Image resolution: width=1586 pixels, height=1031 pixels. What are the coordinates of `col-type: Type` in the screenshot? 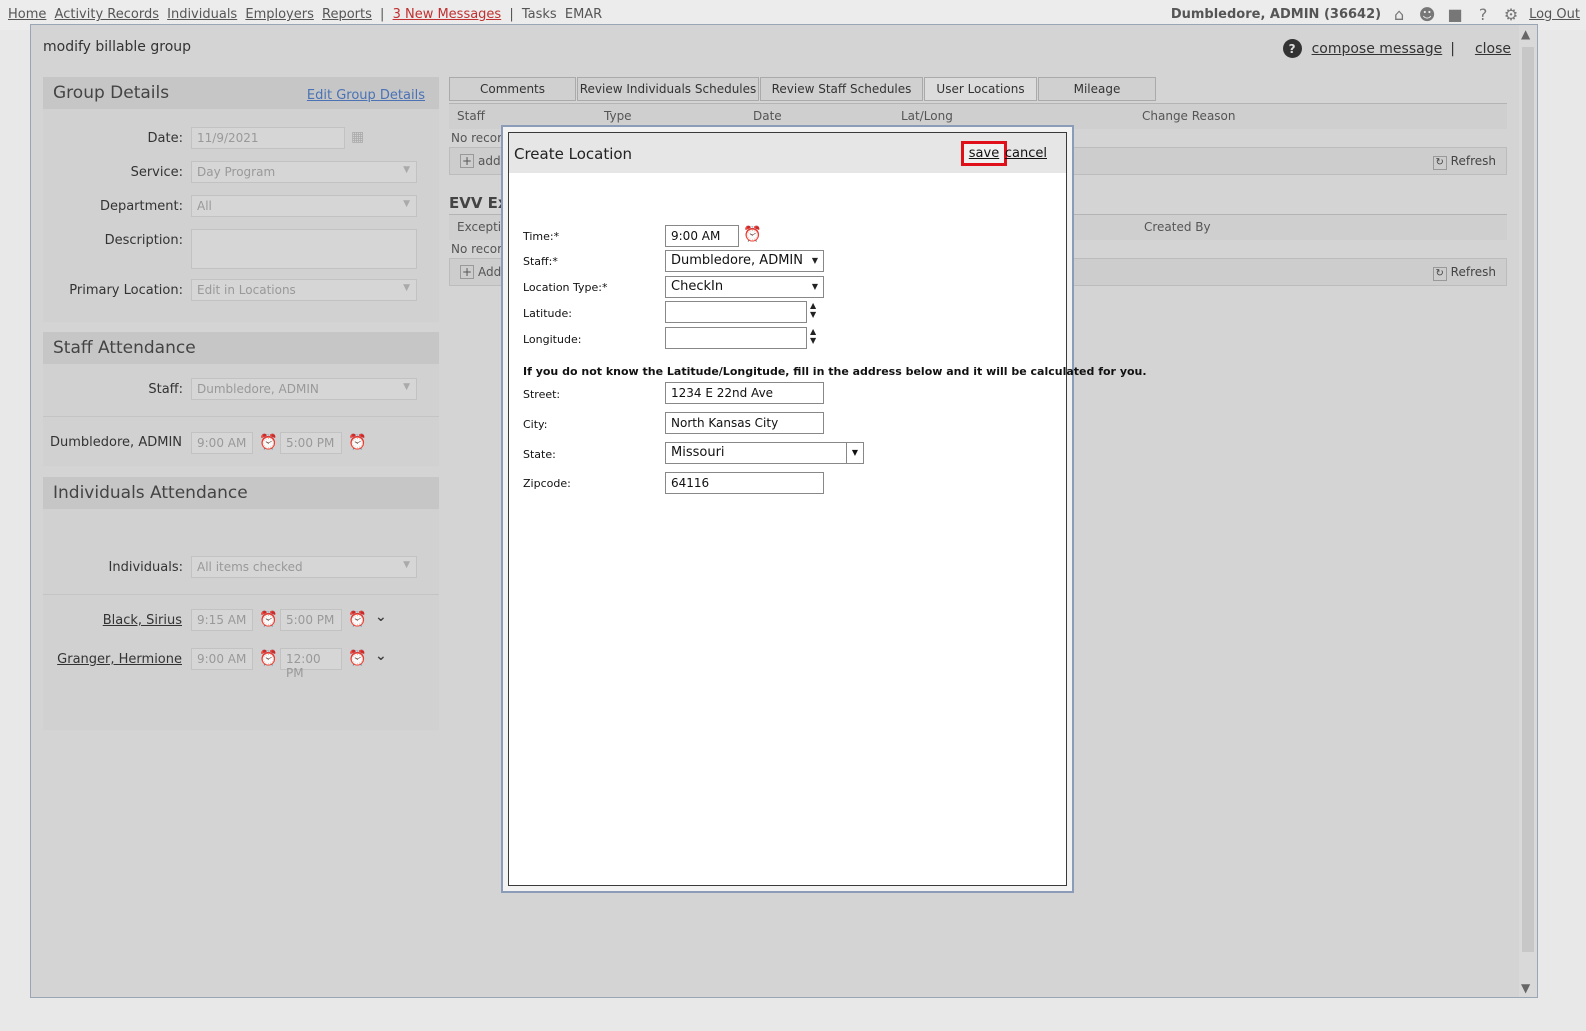 It's located at (618, 116).